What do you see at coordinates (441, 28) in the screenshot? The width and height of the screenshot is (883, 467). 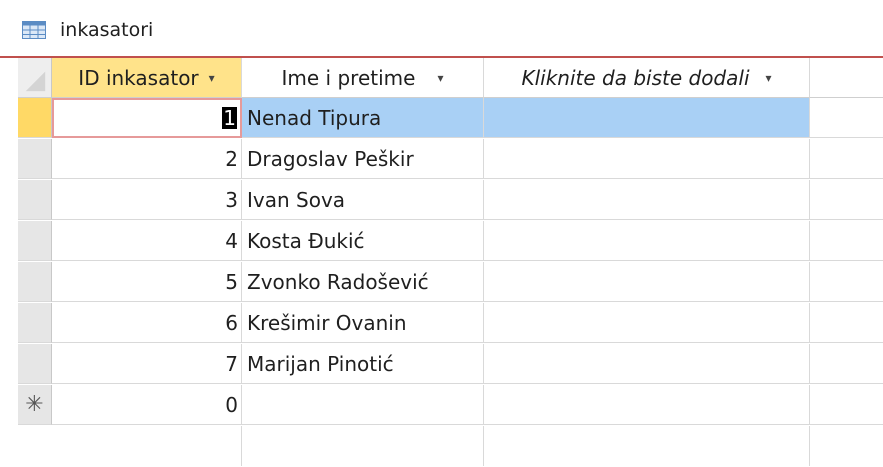 I see `object-tab-strip: inkasatori` at bounding box center [441, 28].